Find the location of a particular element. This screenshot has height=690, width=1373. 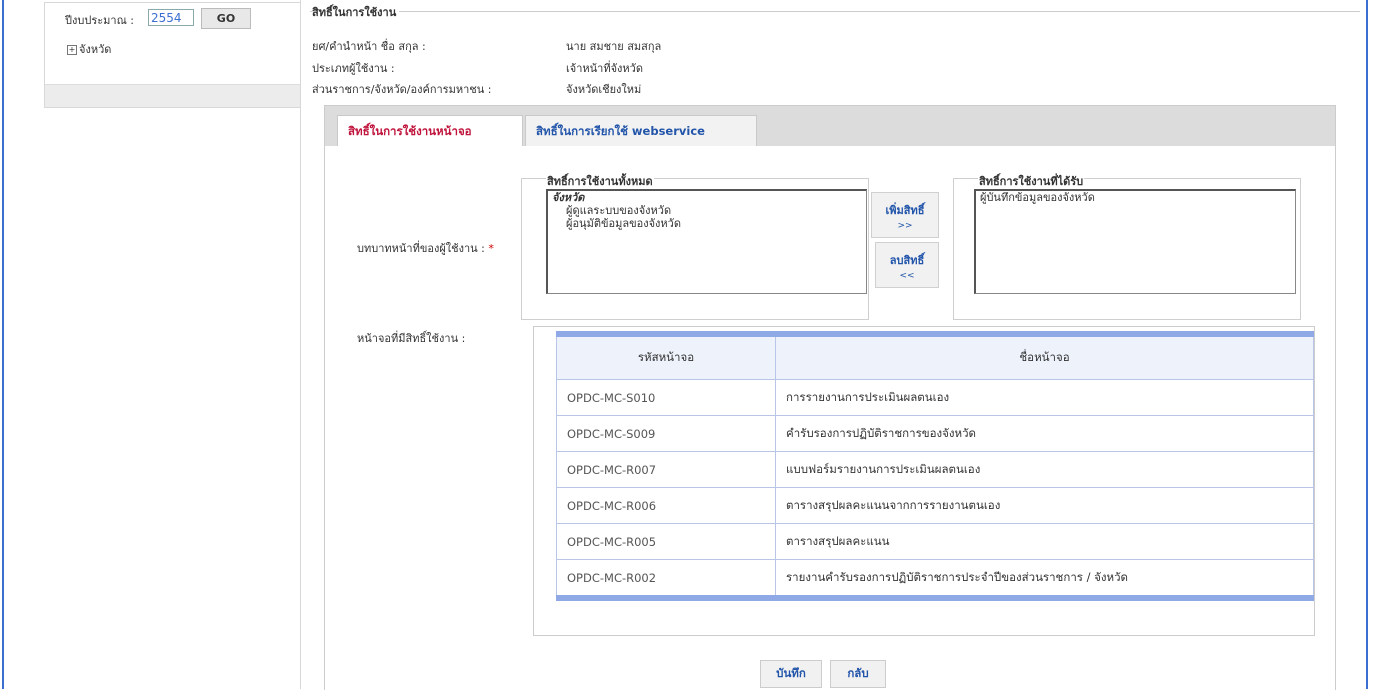

save-button: บันทึก is located at coordinates (791, 674).